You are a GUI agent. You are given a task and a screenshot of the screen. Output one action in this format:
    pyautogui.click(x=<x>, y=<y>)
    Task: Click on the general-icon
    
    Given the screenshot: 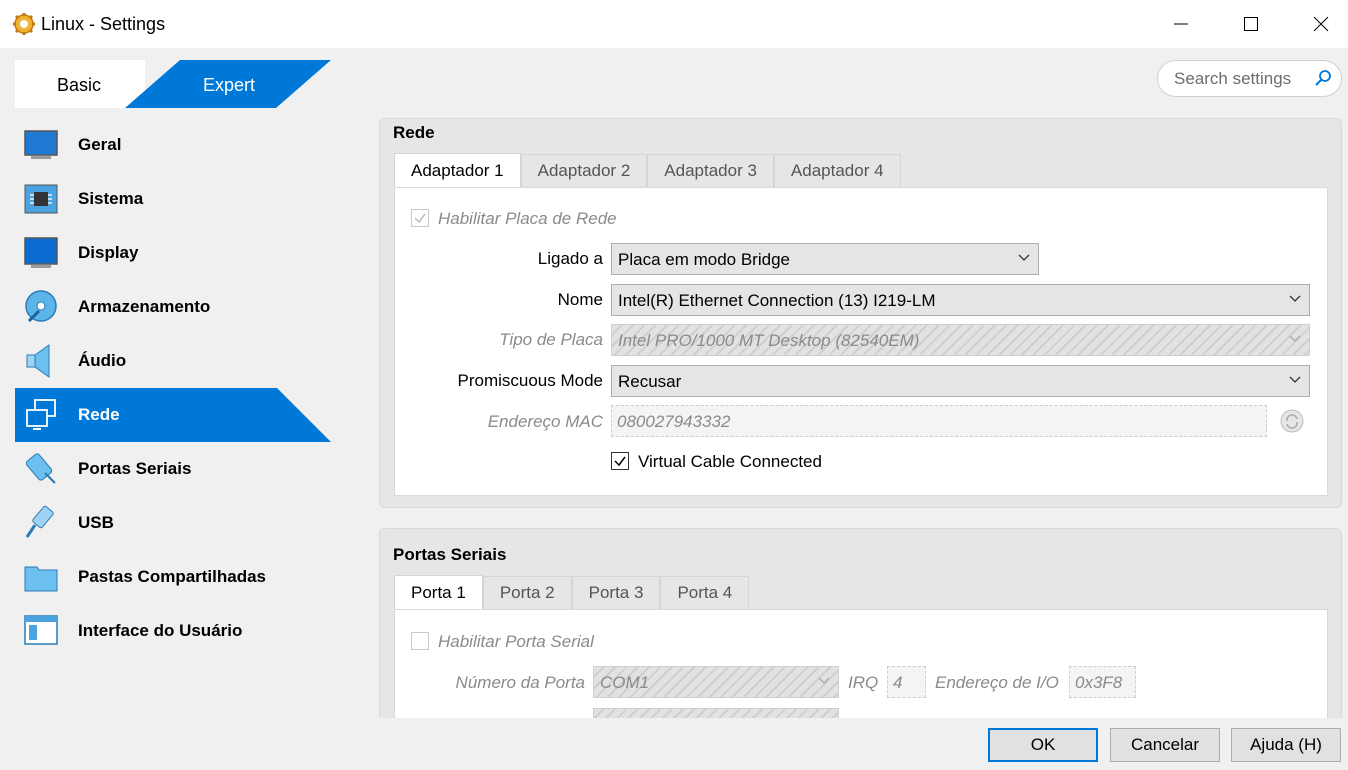 What is the action you would take?
    pyautogui.click(x=41, y=144)
    